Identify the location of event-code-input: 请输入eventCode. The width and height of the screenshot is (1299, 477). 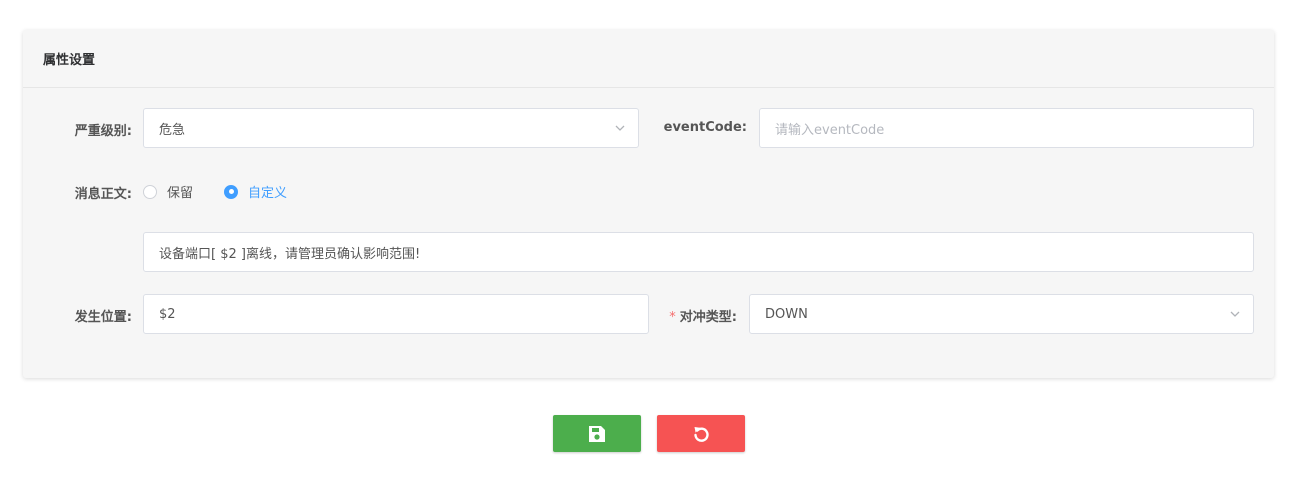
(1006, 128).